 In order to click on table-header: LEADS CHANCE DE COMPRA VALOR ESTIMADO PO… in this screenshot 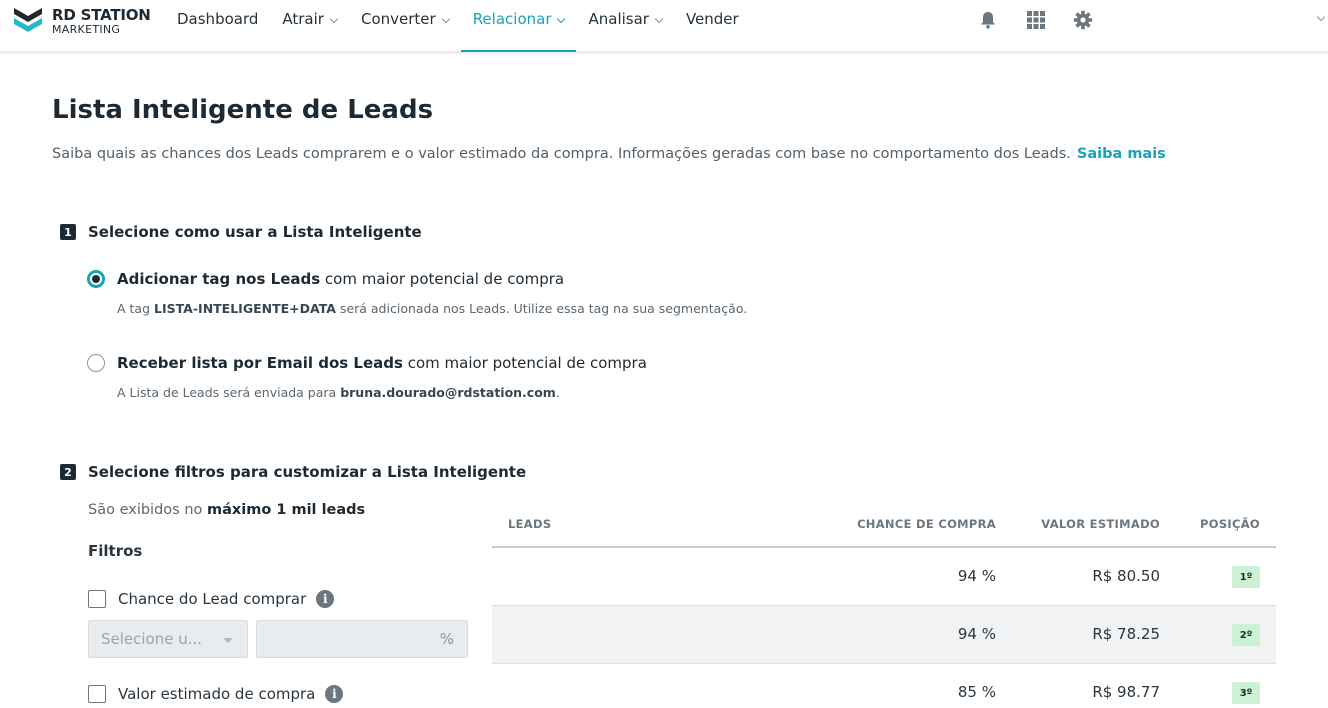, I will do `click(884, 524)`.